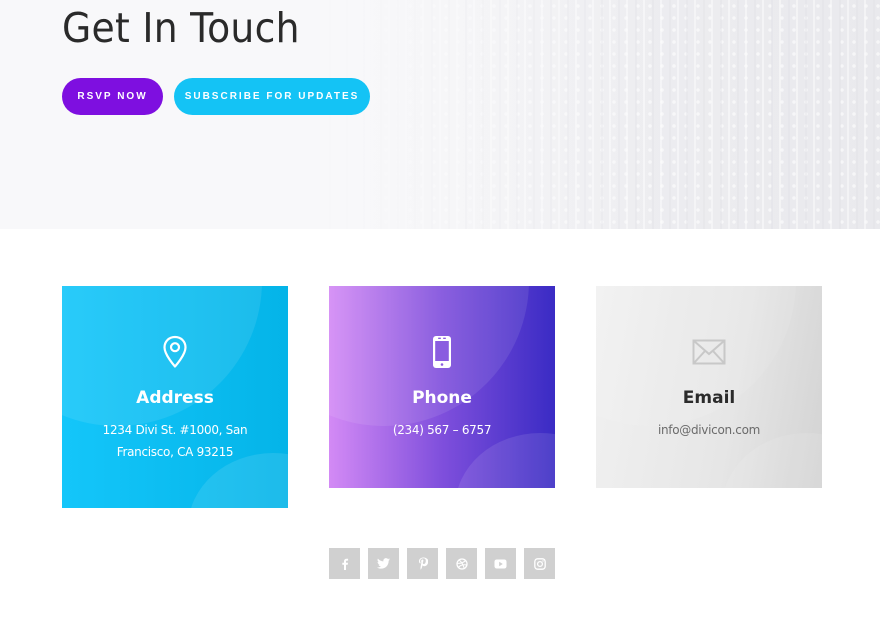  Describe the element at coordinates (442, 563) in the screenshot. I see `social-links` at that location.